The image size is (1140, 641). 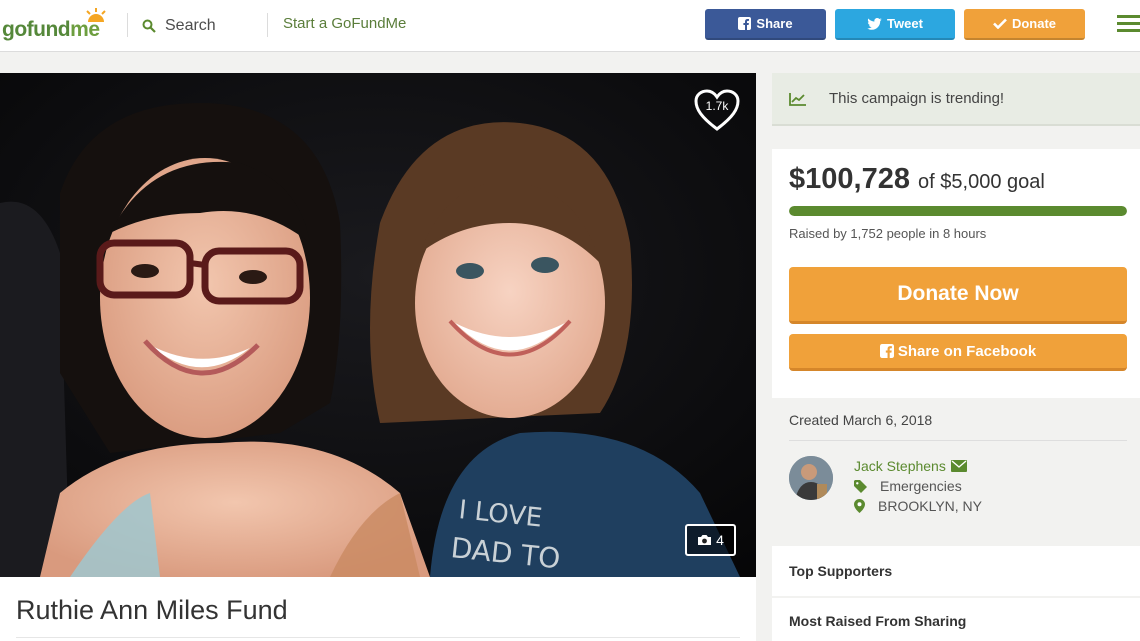 I want to click on created-date: Created March 6, 2018, so click(x=861, y=420).